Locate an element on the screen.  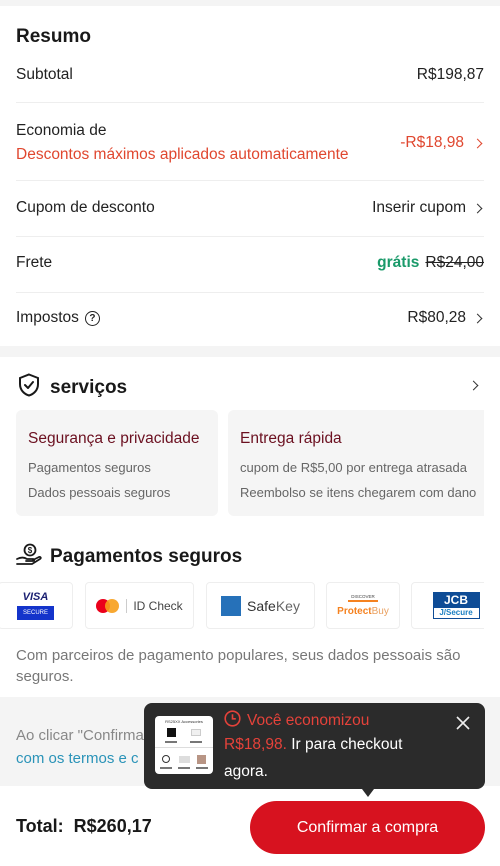
help-icon: ? is located at coordinates (92, 318).